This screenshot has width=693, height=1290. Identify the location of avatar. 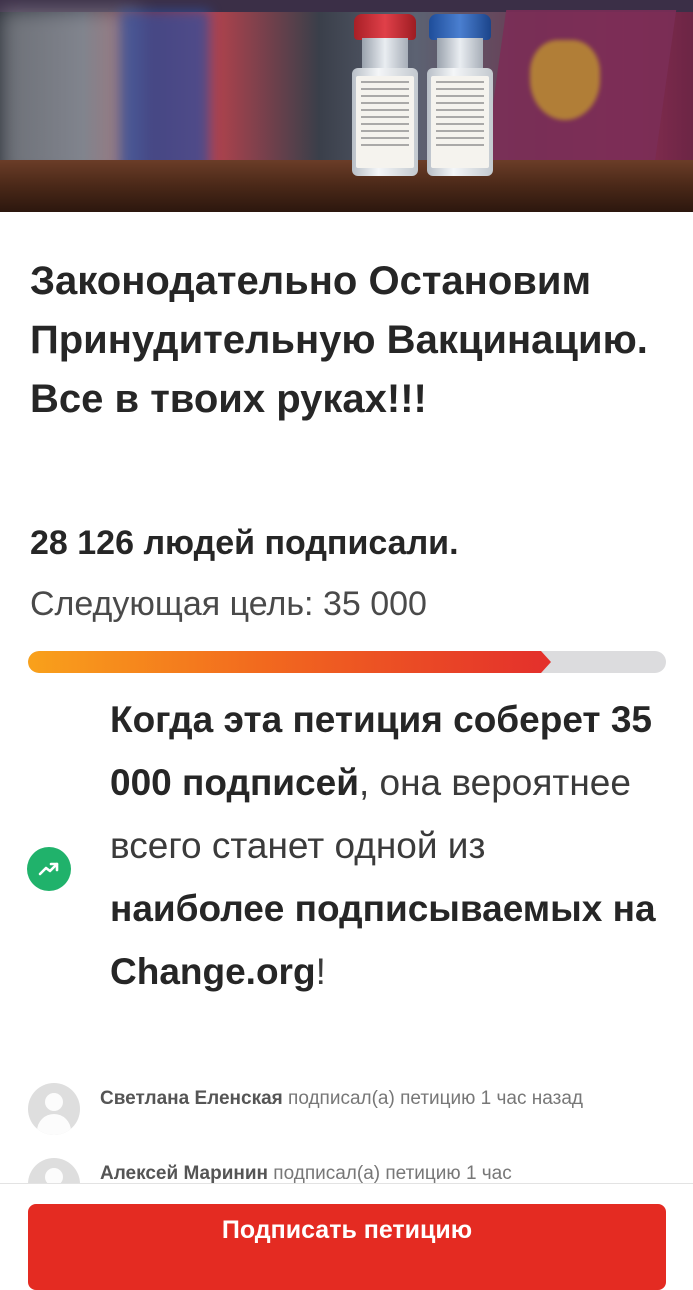
(54, 1109).